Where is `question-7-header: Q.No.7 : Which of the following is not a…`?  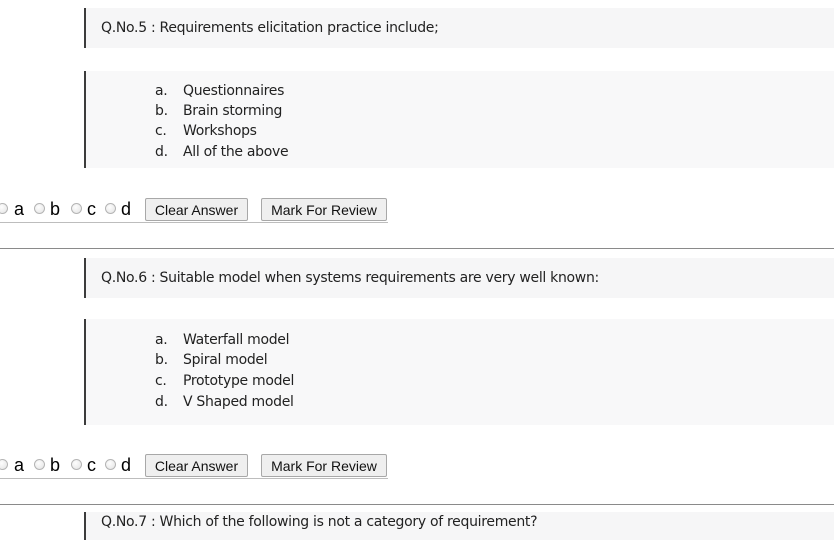
question-7-header: Q.No.7 : Which of the following is not a… is located at coordinates (459, 526).